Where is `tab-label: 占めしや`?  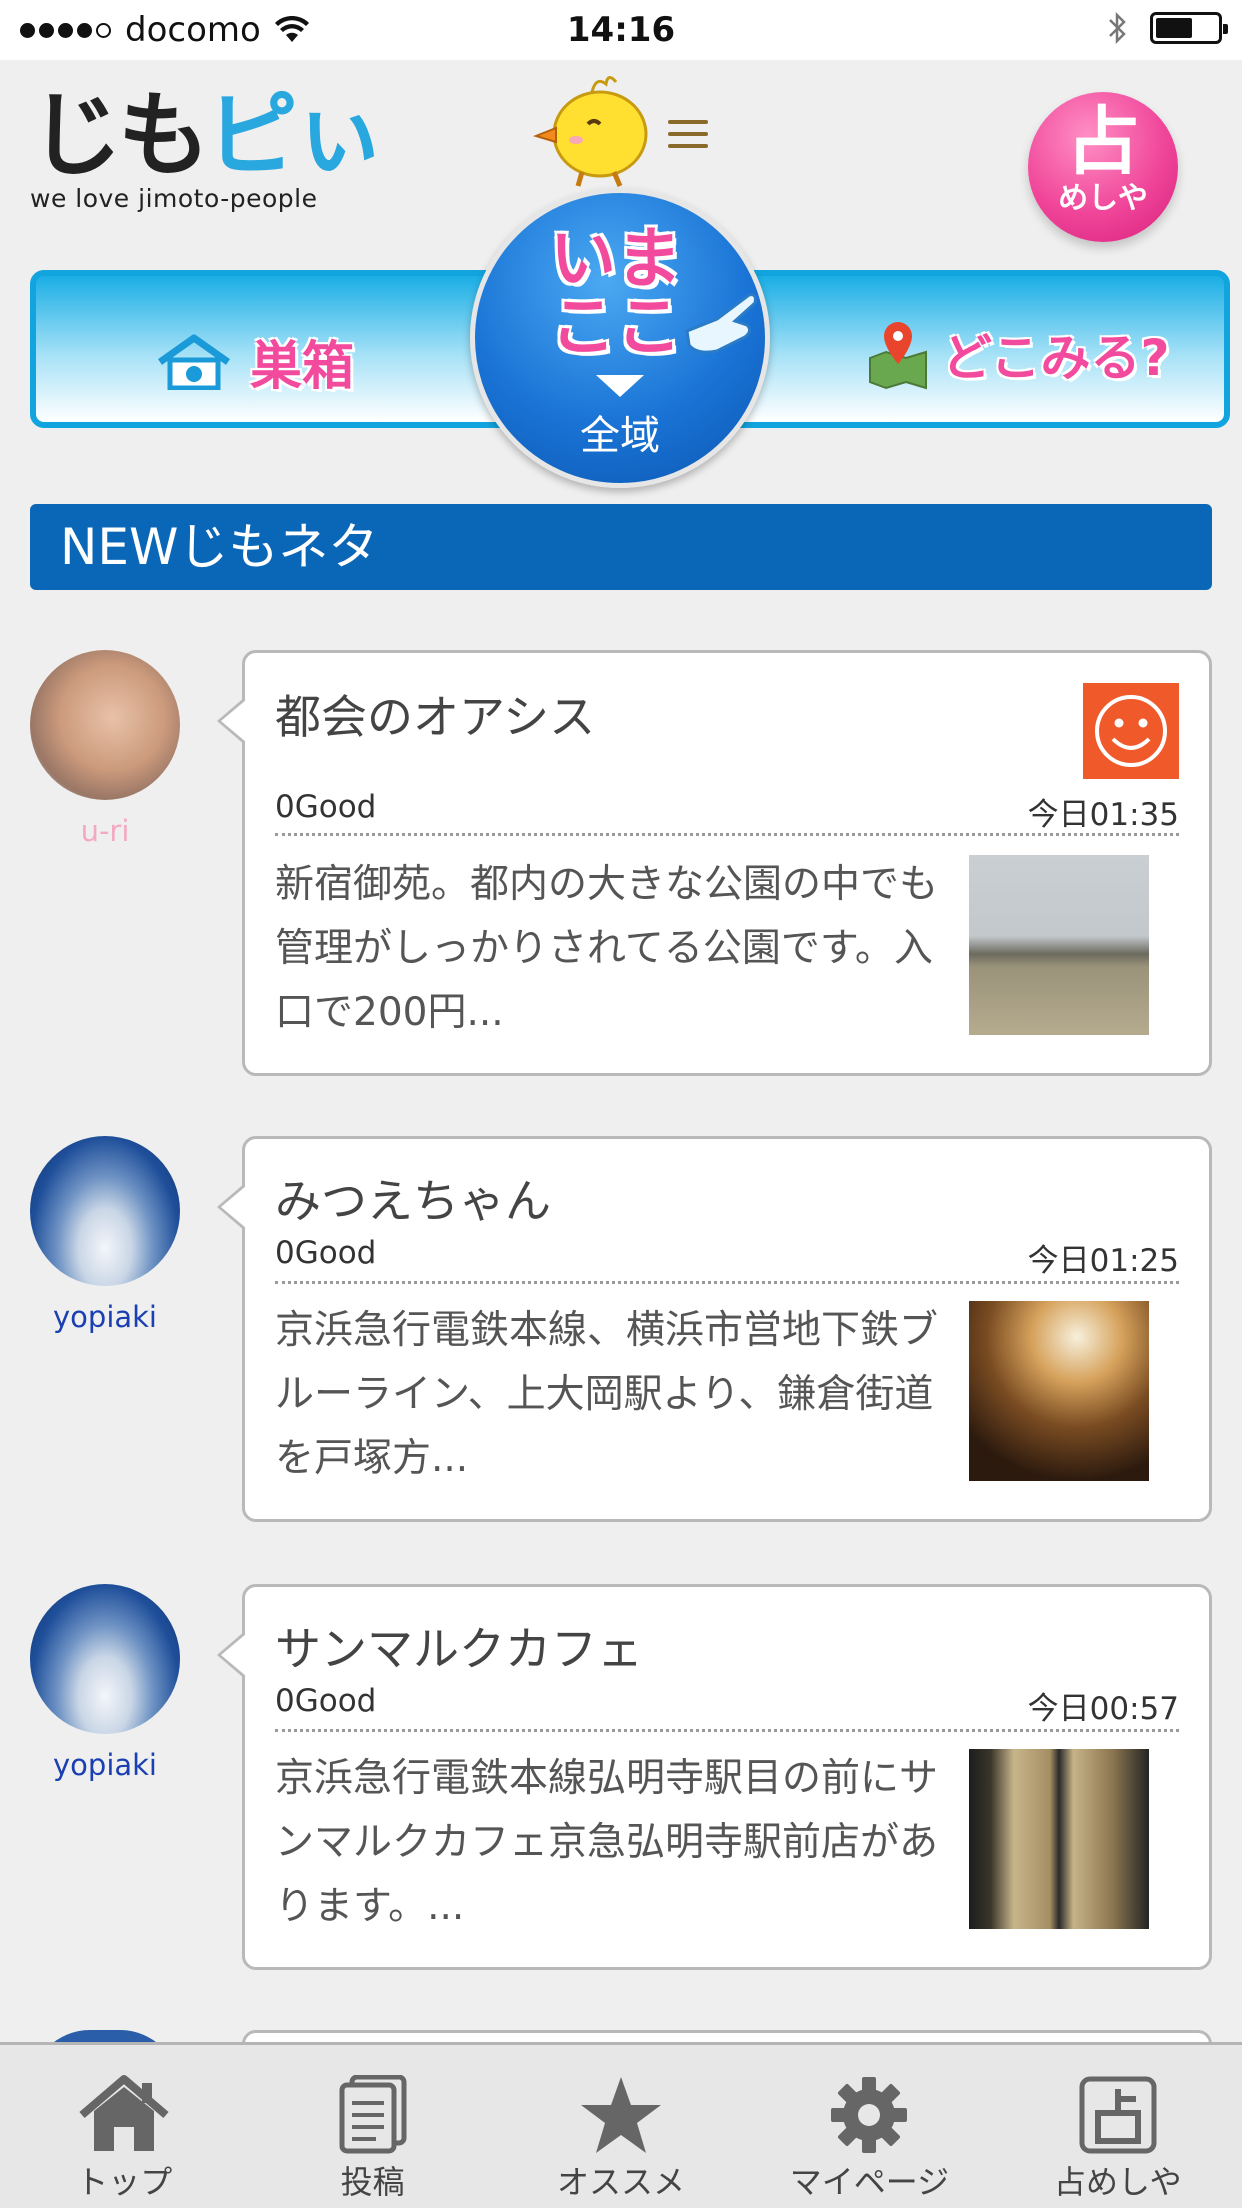 tab-label: 占めしや is located at coordinates (1117, 2182).